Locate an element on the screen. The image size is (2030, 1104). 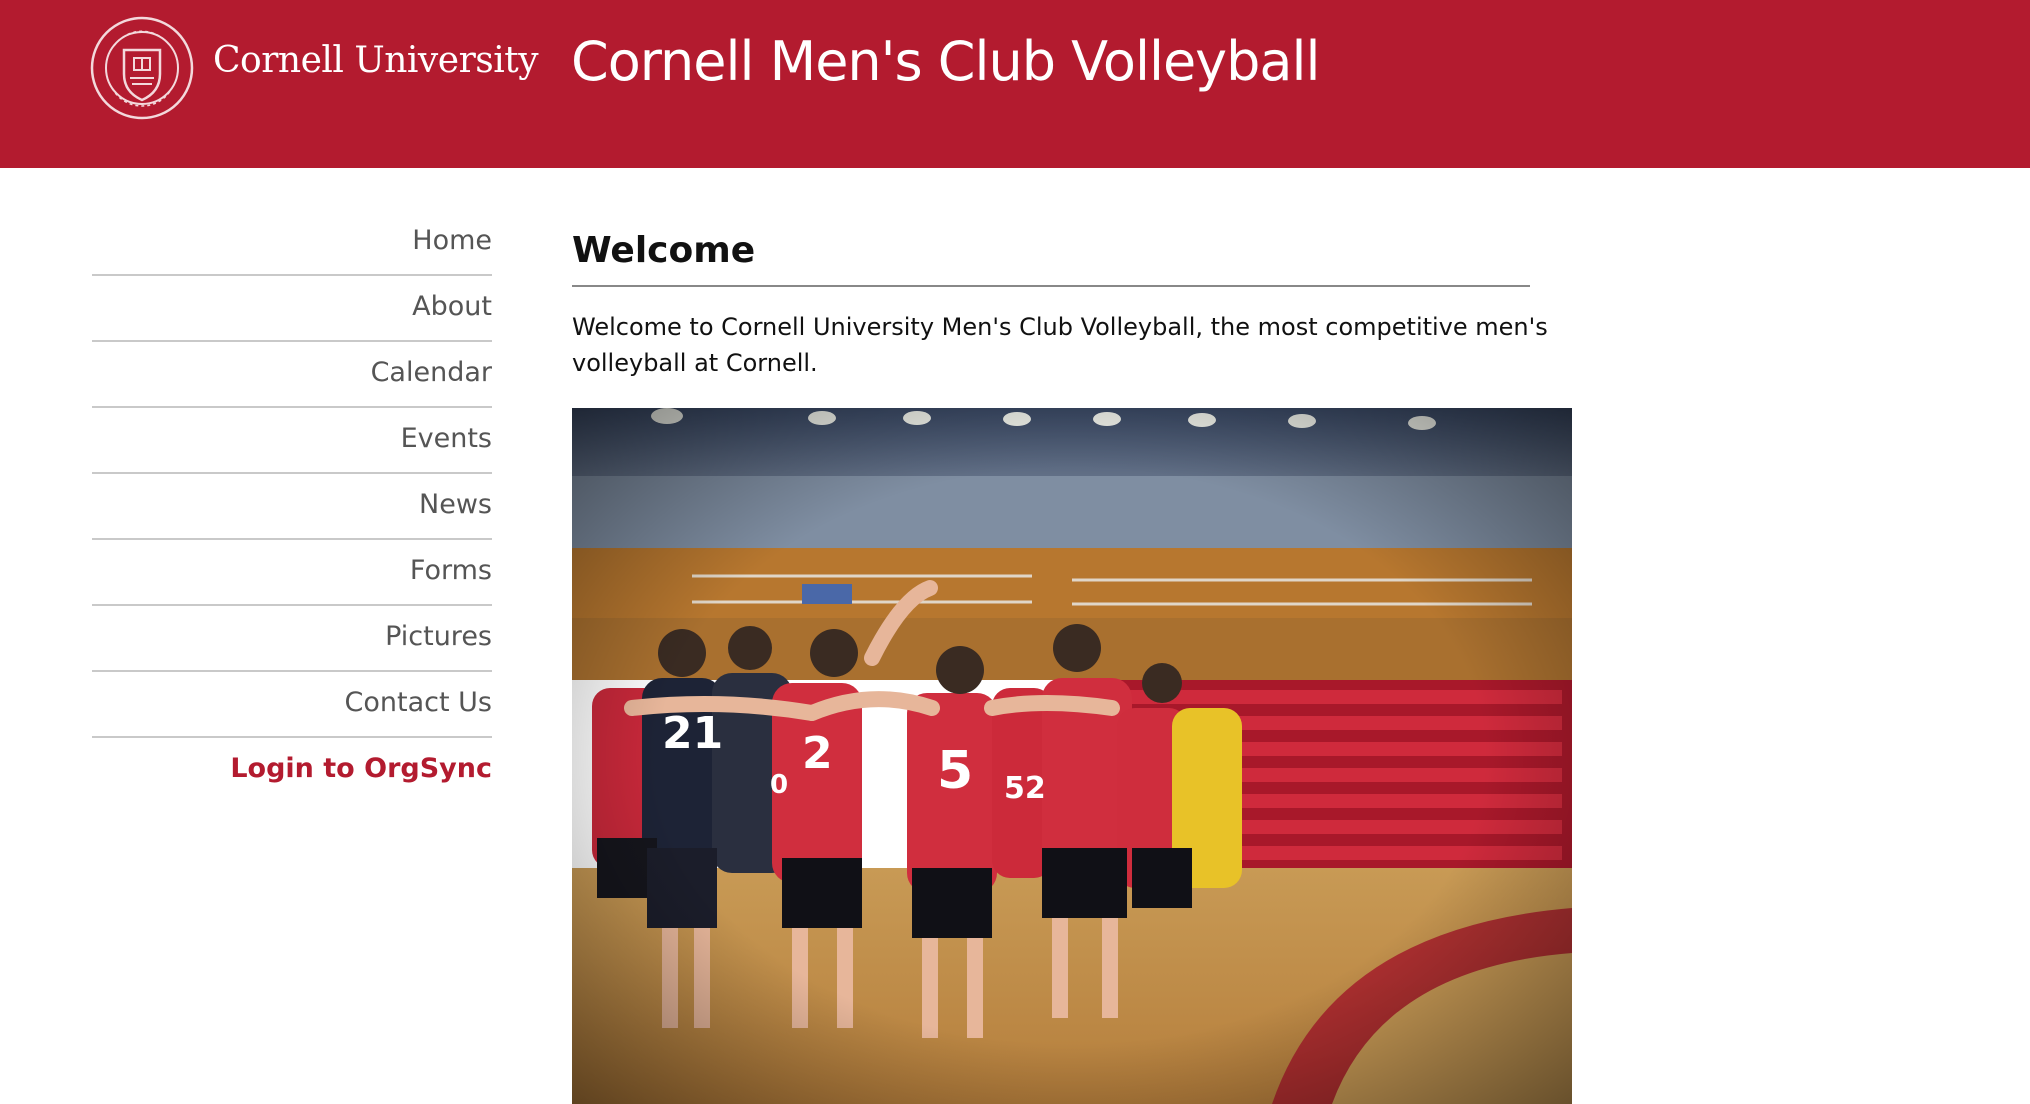
sidebar-item-calendar: Calendar is located at coordinates (292, 375).